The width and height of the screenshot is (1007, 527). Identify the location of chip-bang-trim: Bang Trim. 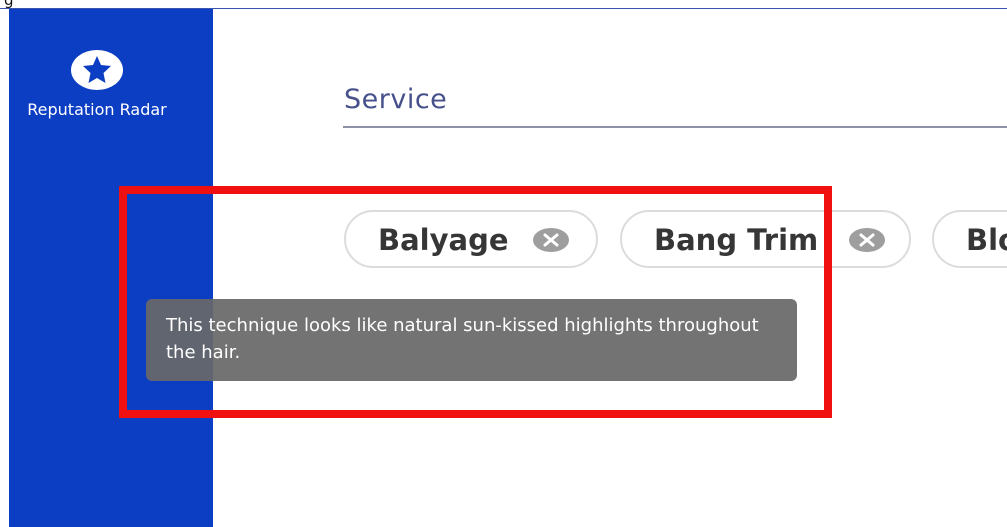
(765, 239).